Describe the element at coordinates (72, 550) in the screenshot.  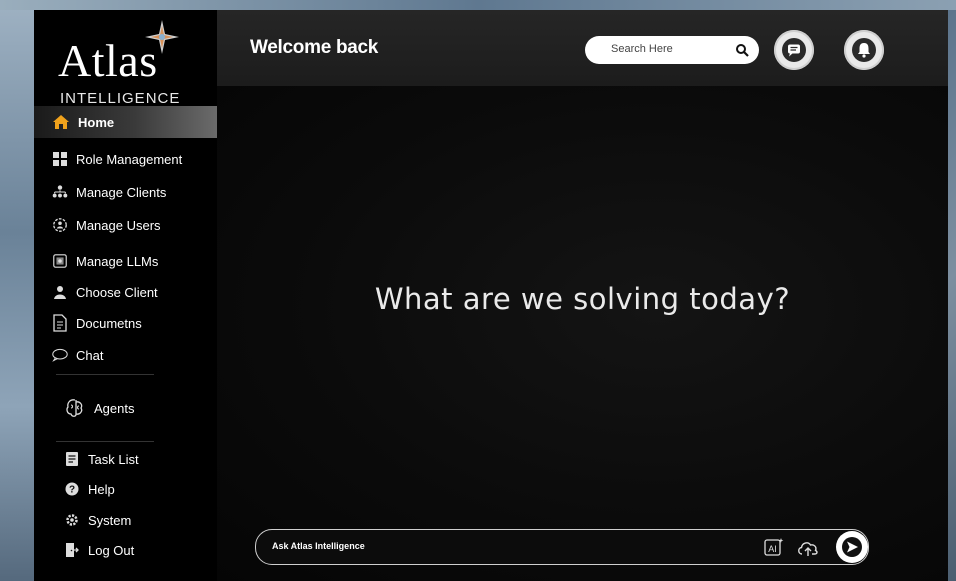
I see `logout-icon` at that location.